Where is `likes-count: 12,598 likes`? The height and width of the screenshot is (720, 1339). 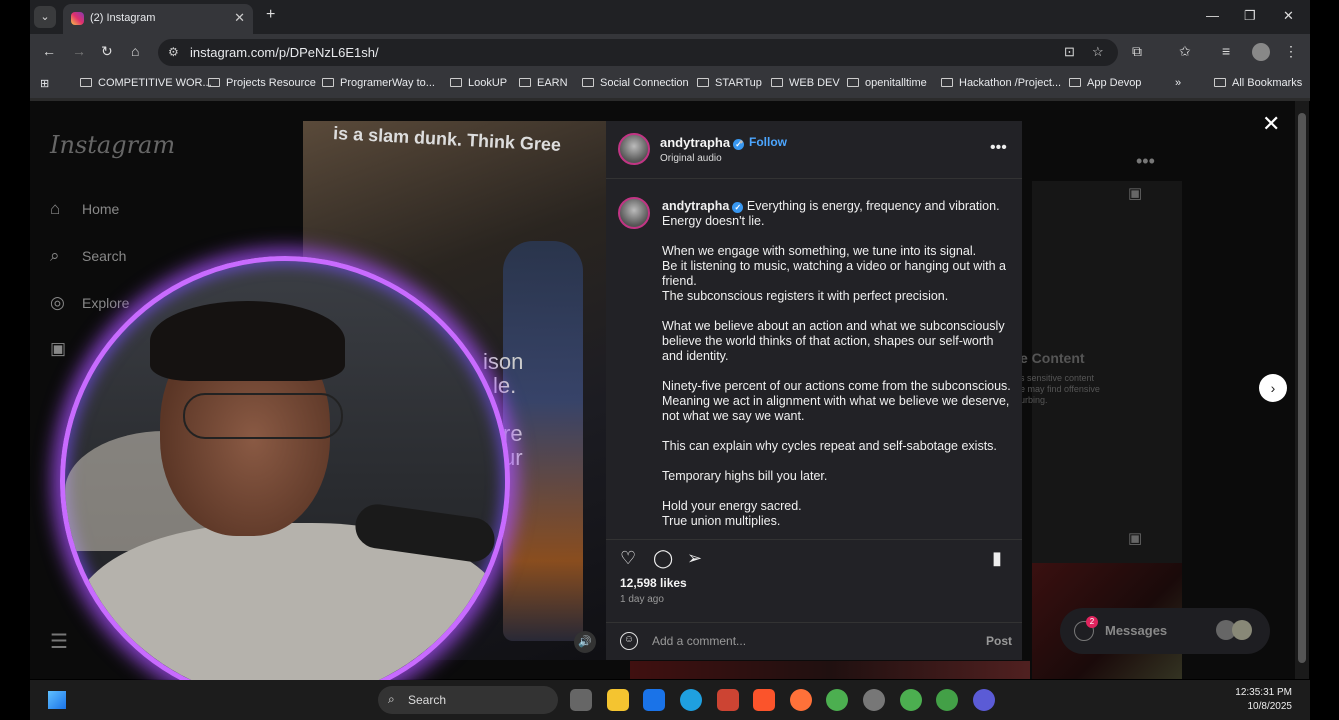
likes-count: 12,598 likes is located at coordinates (653, 583).